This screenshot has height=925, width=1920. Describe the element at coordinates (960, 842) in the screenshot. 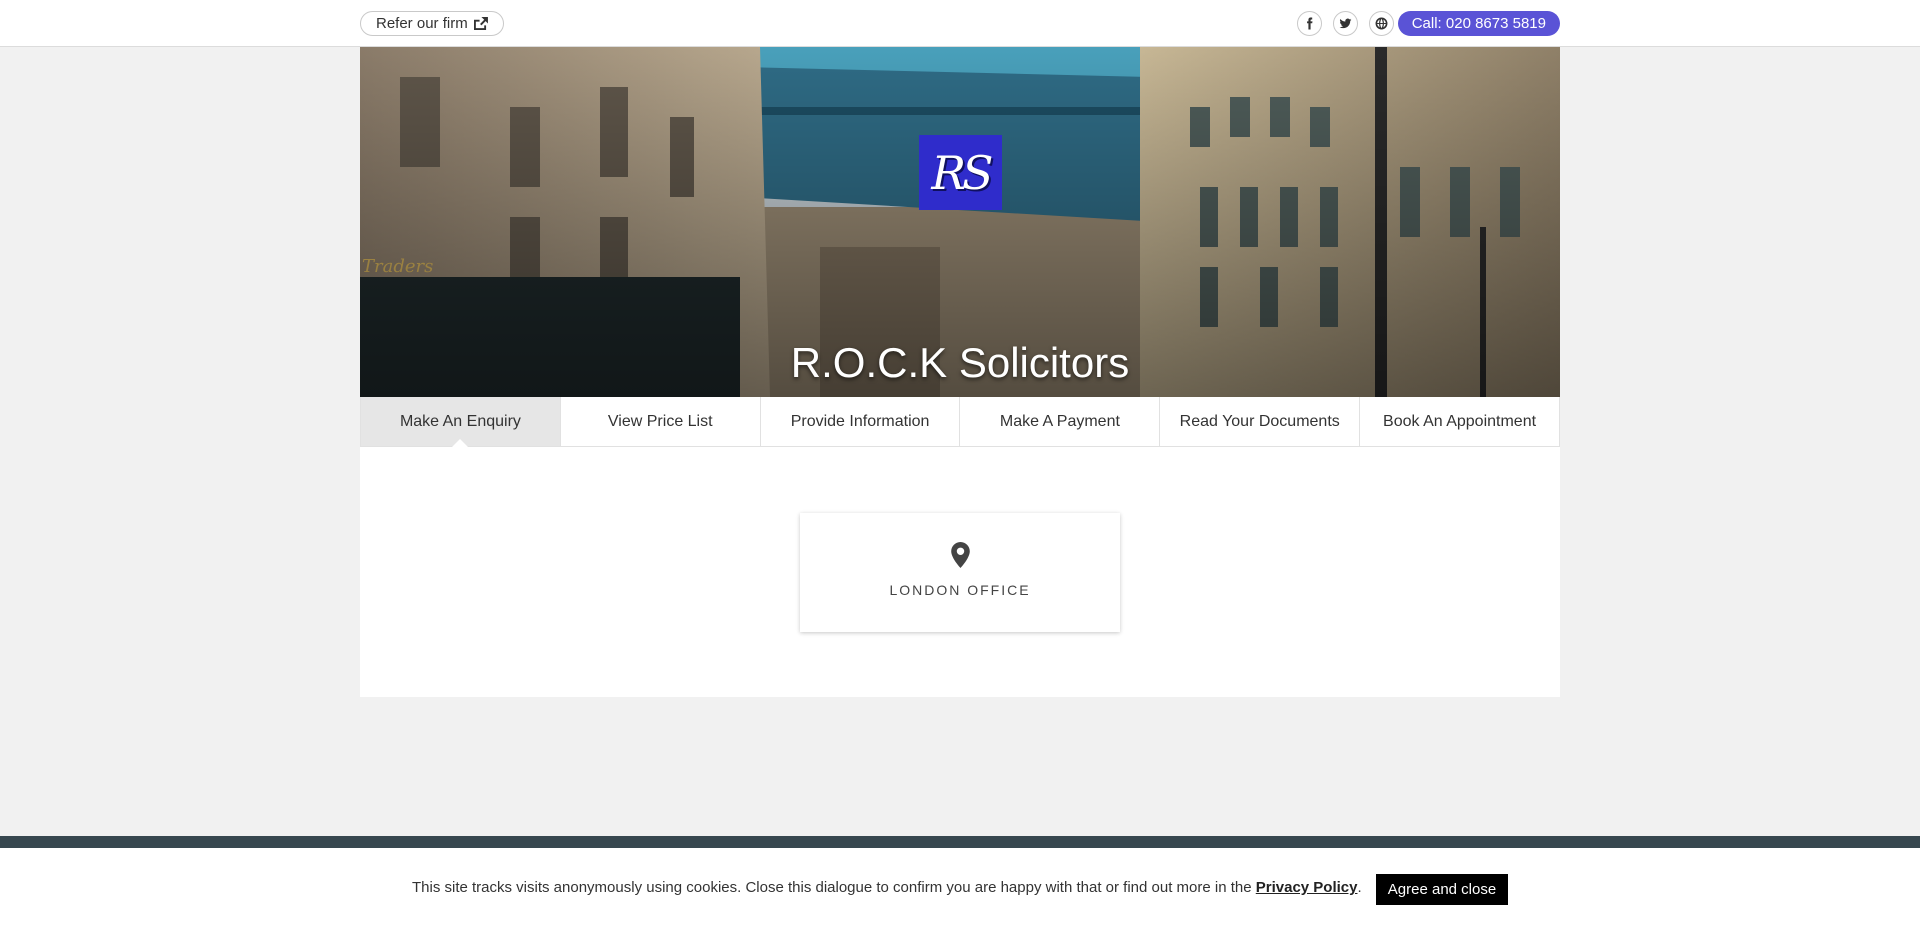

I see `footer-strip` at that location.